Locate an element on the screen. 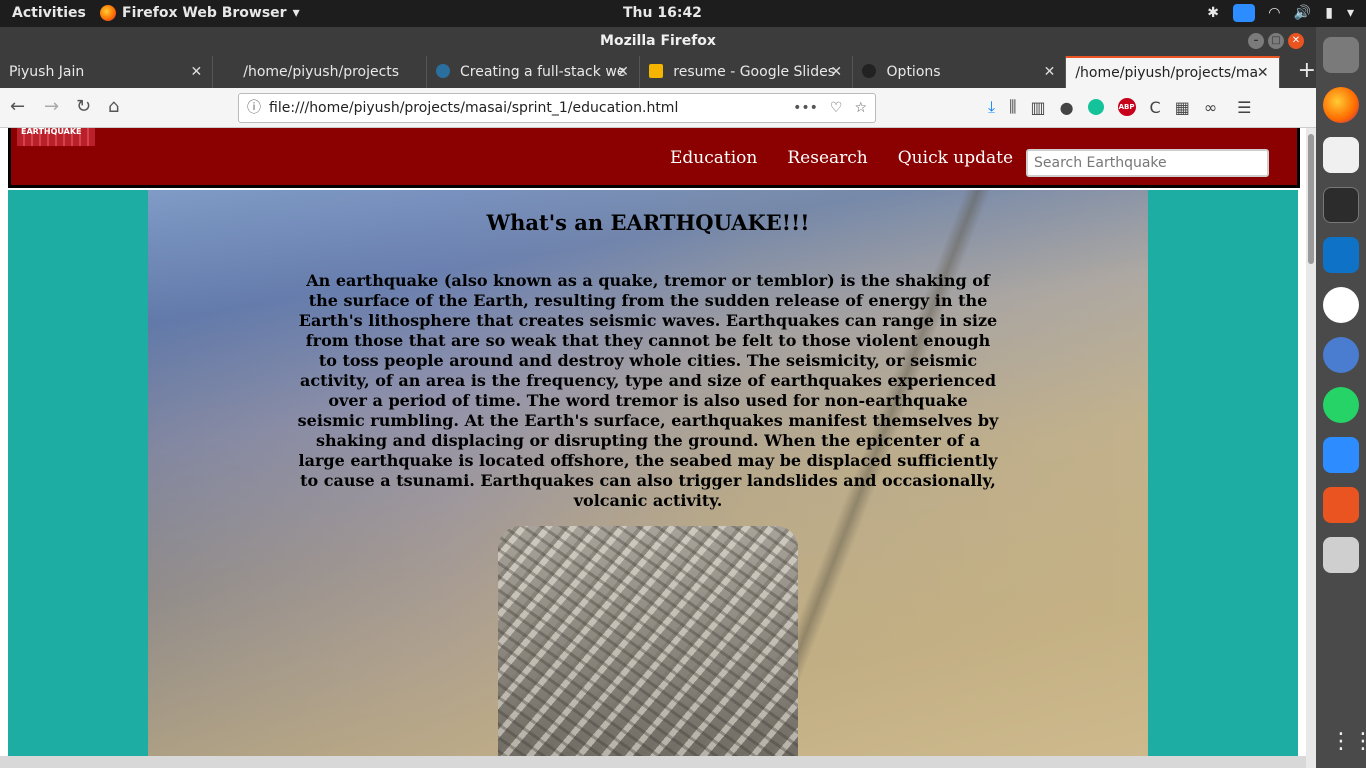  app-menu: Firefox Web Browser ▾ is located at coordinates (200, 13).